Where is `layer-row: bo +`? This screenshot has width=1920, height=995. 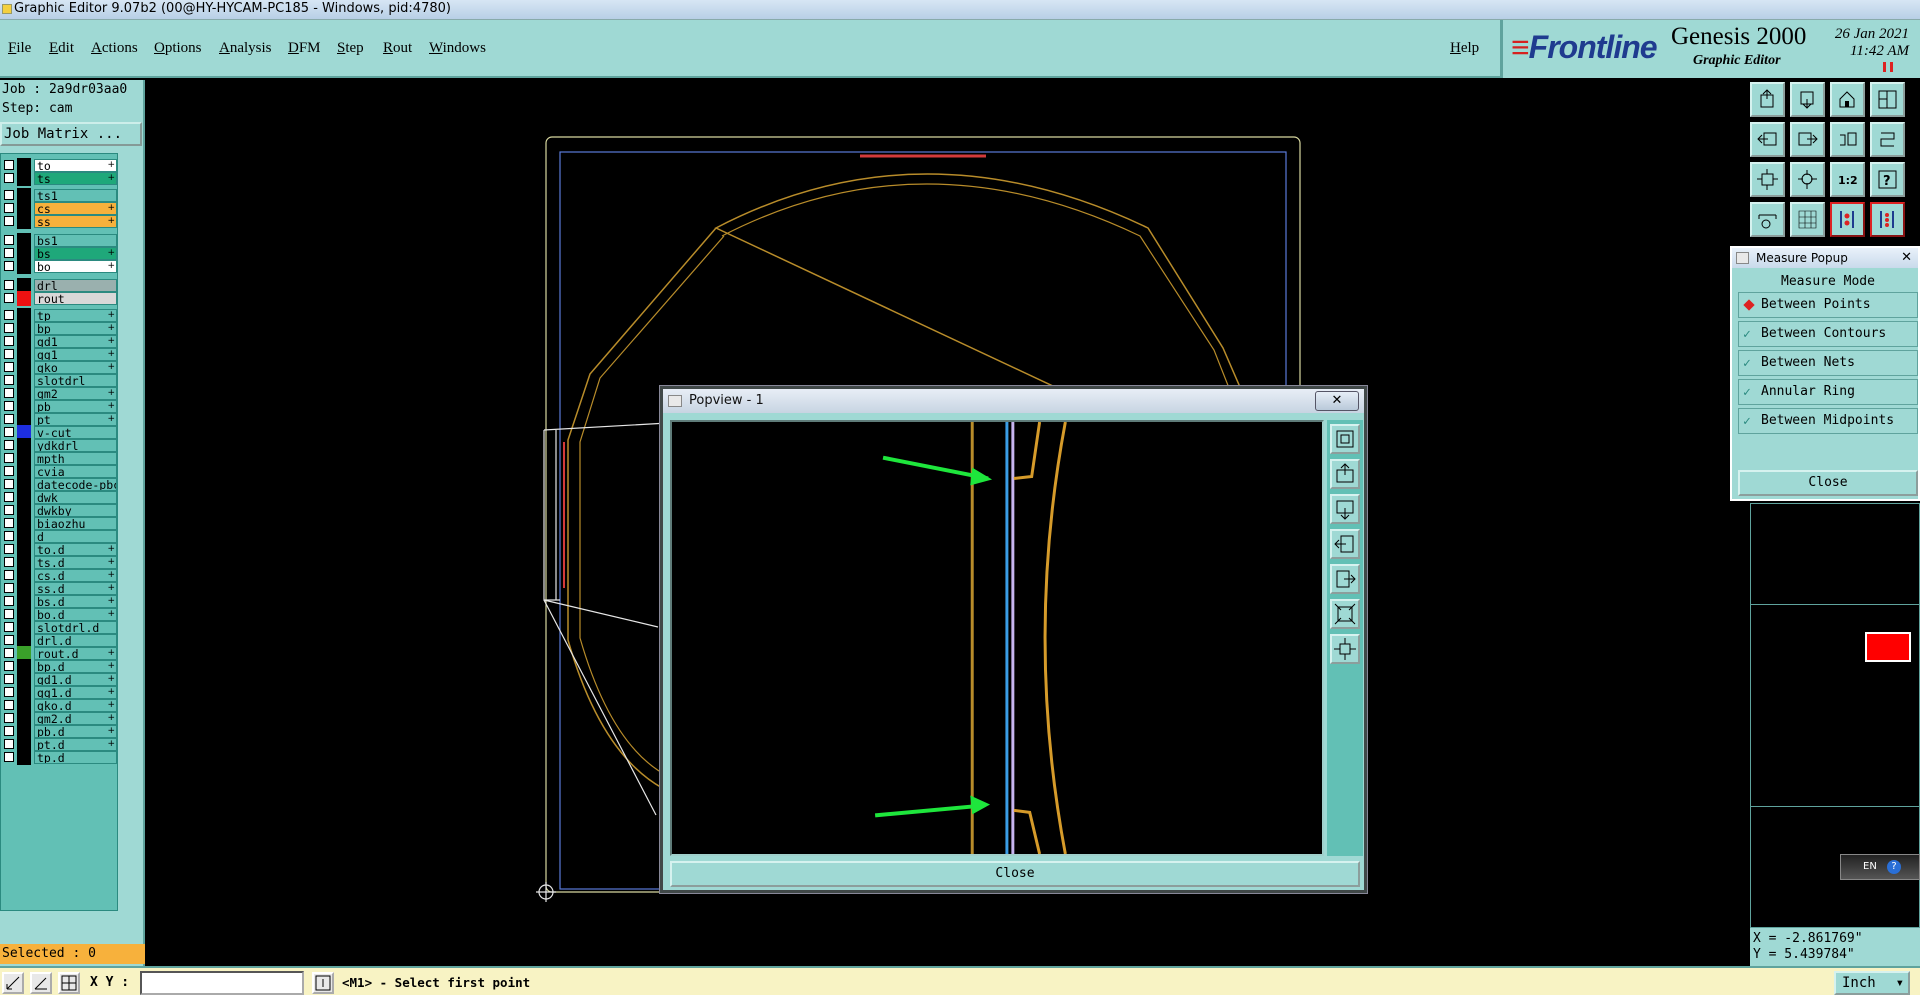 layer-row: bo + is located at coordinates (60, 266).